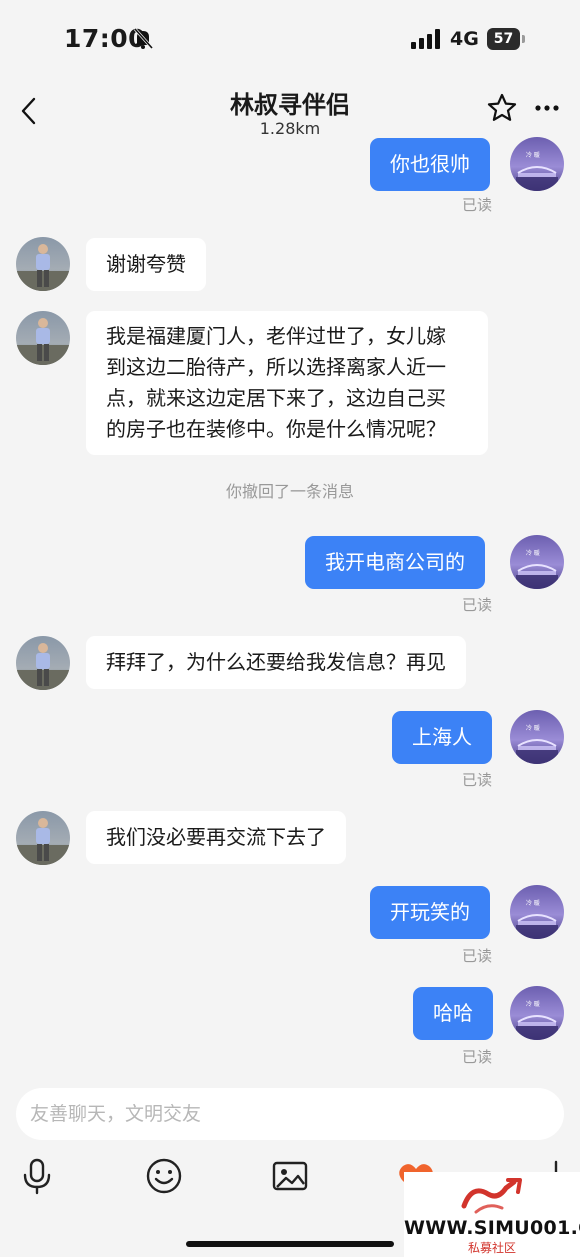 Image resolution: width=580 pixels, height=1257 pixels. I want to click on home-indicator, so click(290, 1244).